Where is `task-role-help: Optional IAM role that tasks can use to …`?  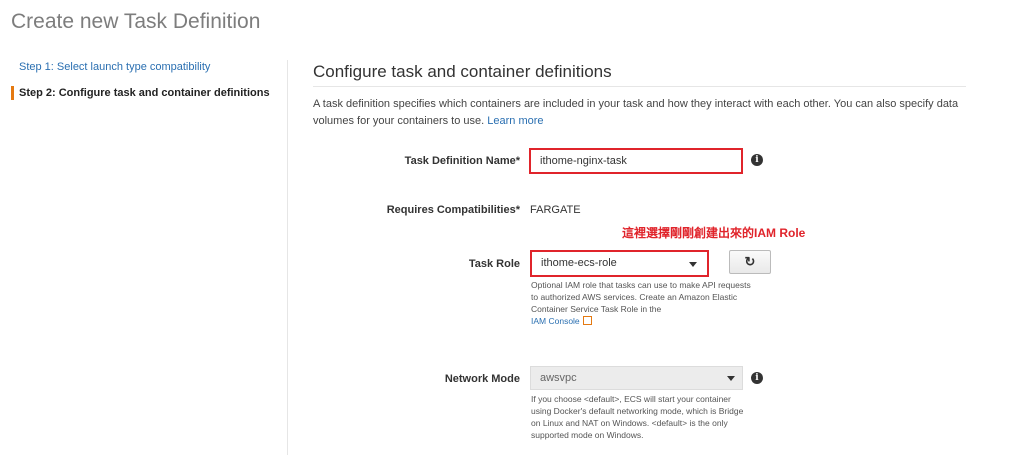 task-role-help: Optional IAM role that tasks can use to … is located at coordinates (641, 303).